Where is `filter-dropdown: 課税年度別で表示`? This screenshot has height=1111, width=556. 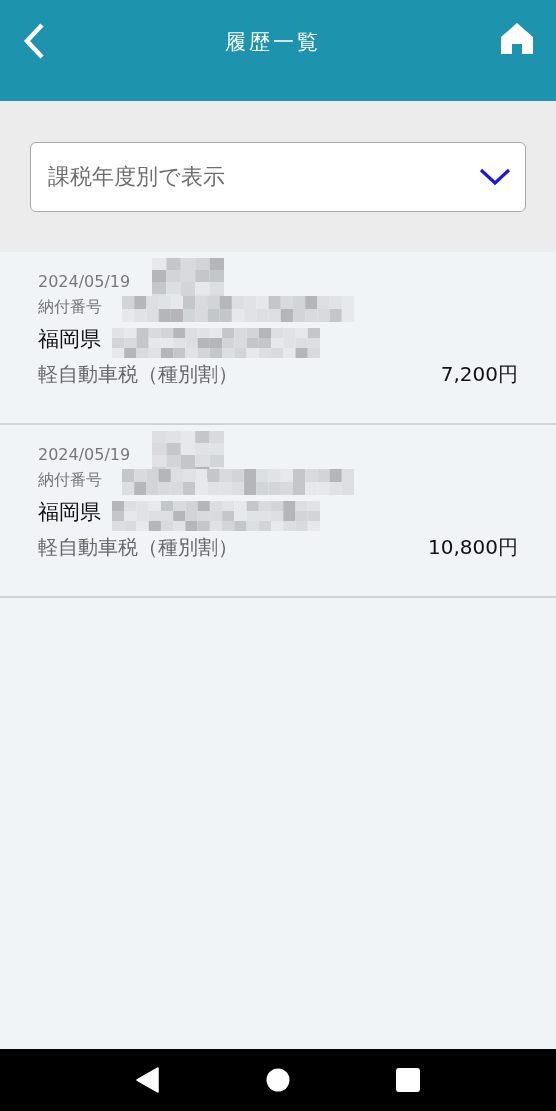
filter-dropdown: 課税年度別で表示 is located at coordinates (278, 177).